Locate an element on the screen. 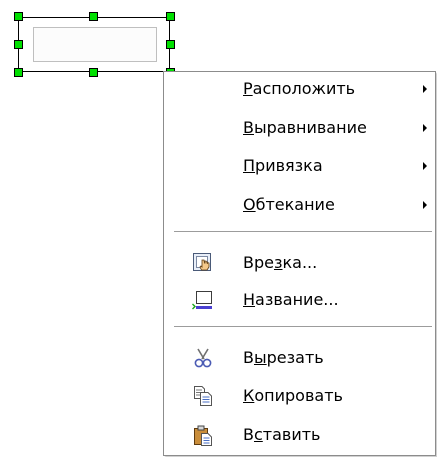 This screenshot has width=437, height=457. menu-item-arrange: Расположить is located at coordinates (299, 89).